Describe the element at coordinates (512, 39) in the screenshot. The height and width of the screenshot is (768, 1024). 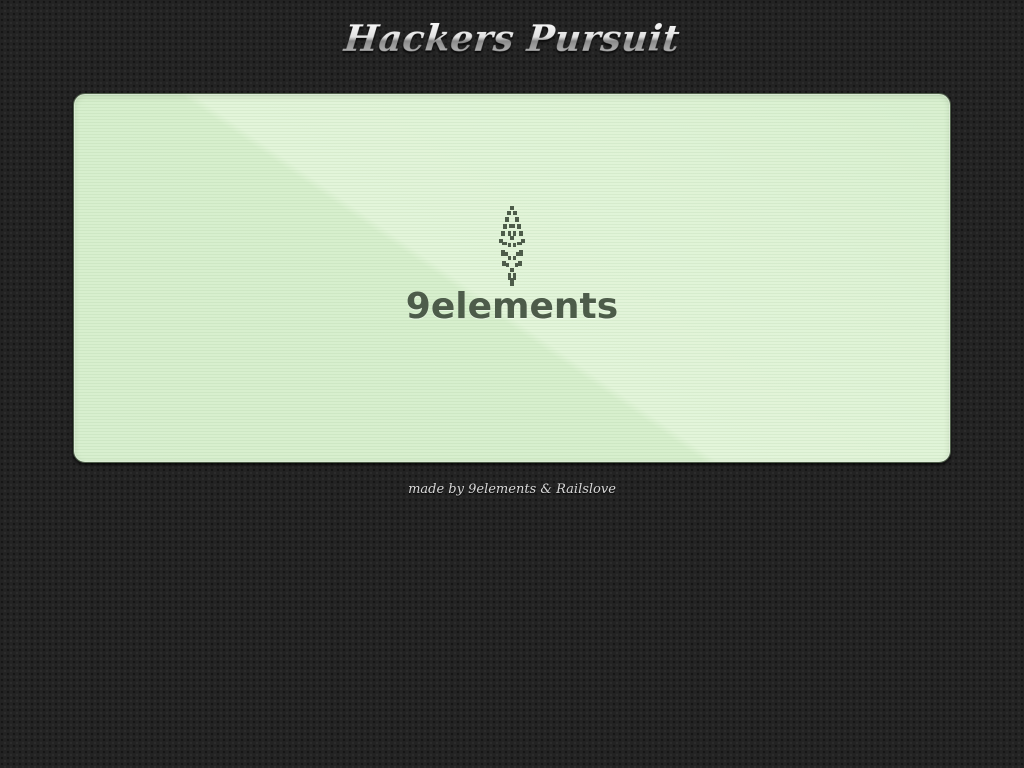
I see `site-title: Hackers Pursuit` at that location.